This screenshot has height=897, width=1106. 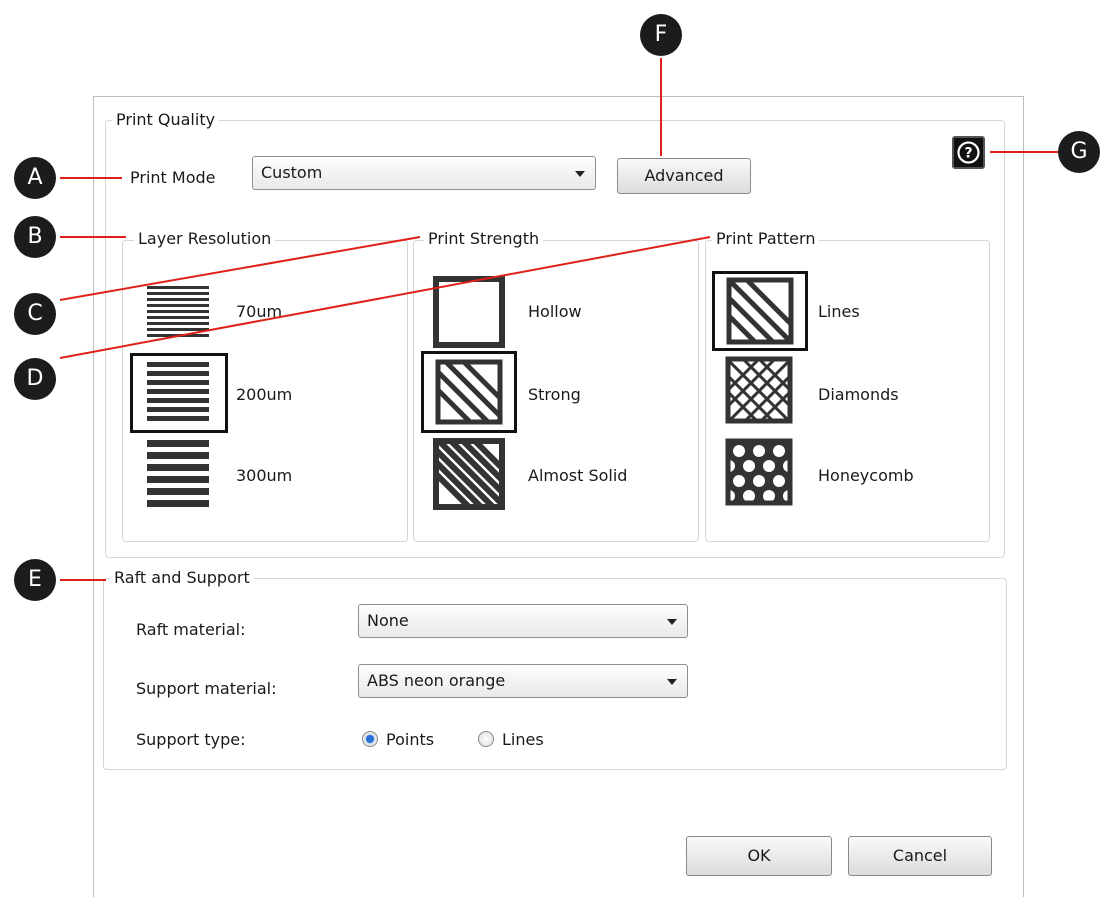 I want to click on callout-d: D, so click(x=35, y=379).